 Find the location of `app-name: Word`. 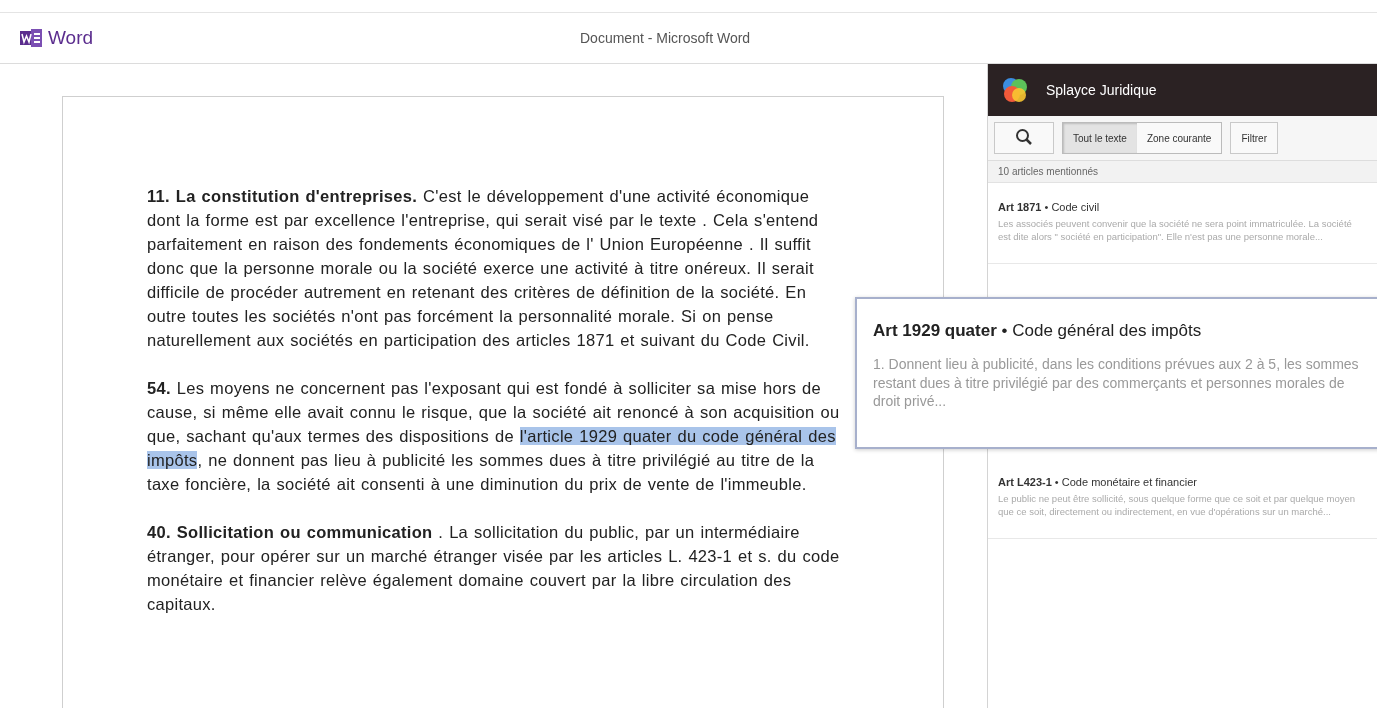

app-name: Word is located at coordinates (71, 38).